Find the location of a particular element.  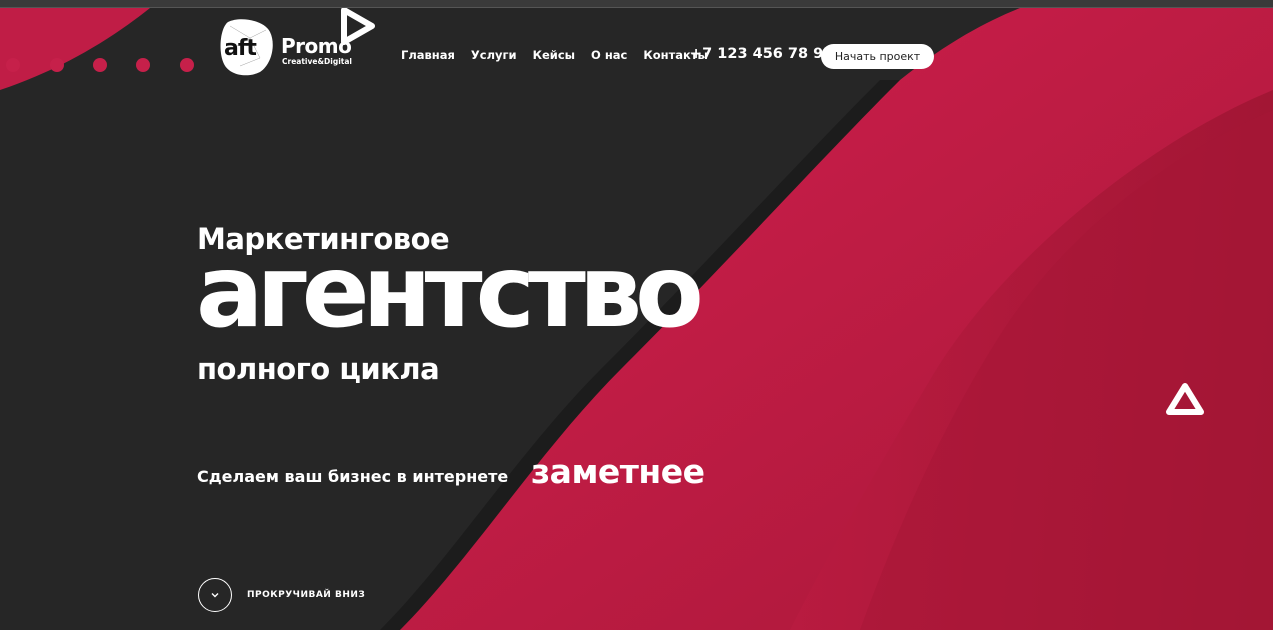

nav-item-services: Услуги is located at coordinates (494, 55).